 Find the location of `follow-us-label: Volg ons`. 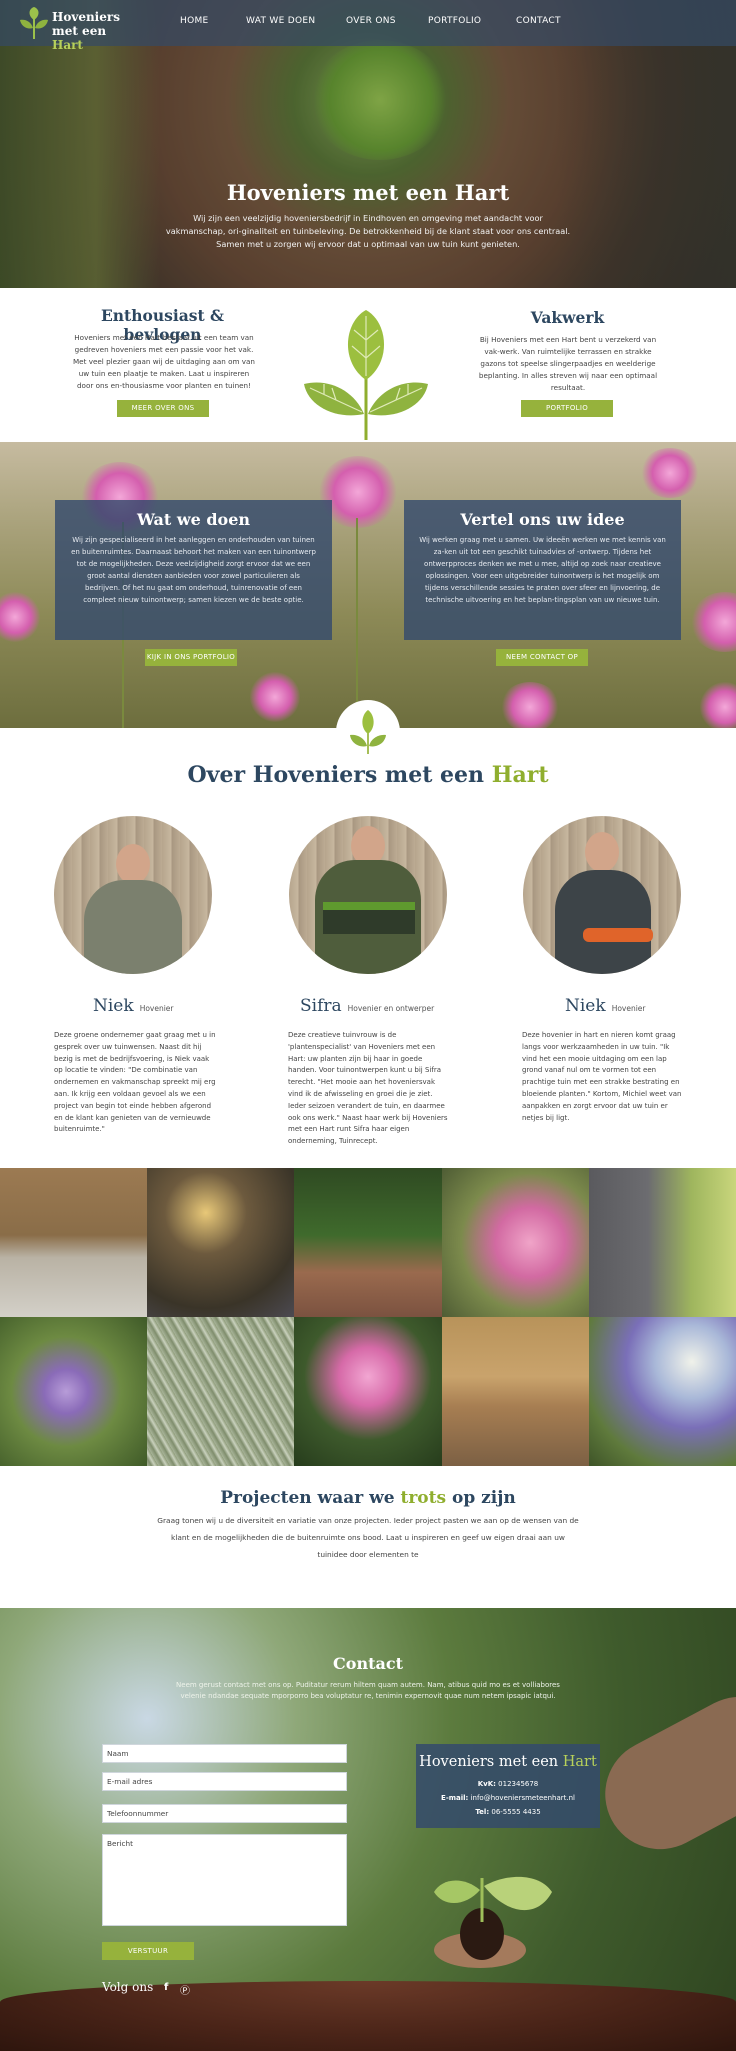

follow-us-label: Volg ons is located at coordinates (128, 1987).